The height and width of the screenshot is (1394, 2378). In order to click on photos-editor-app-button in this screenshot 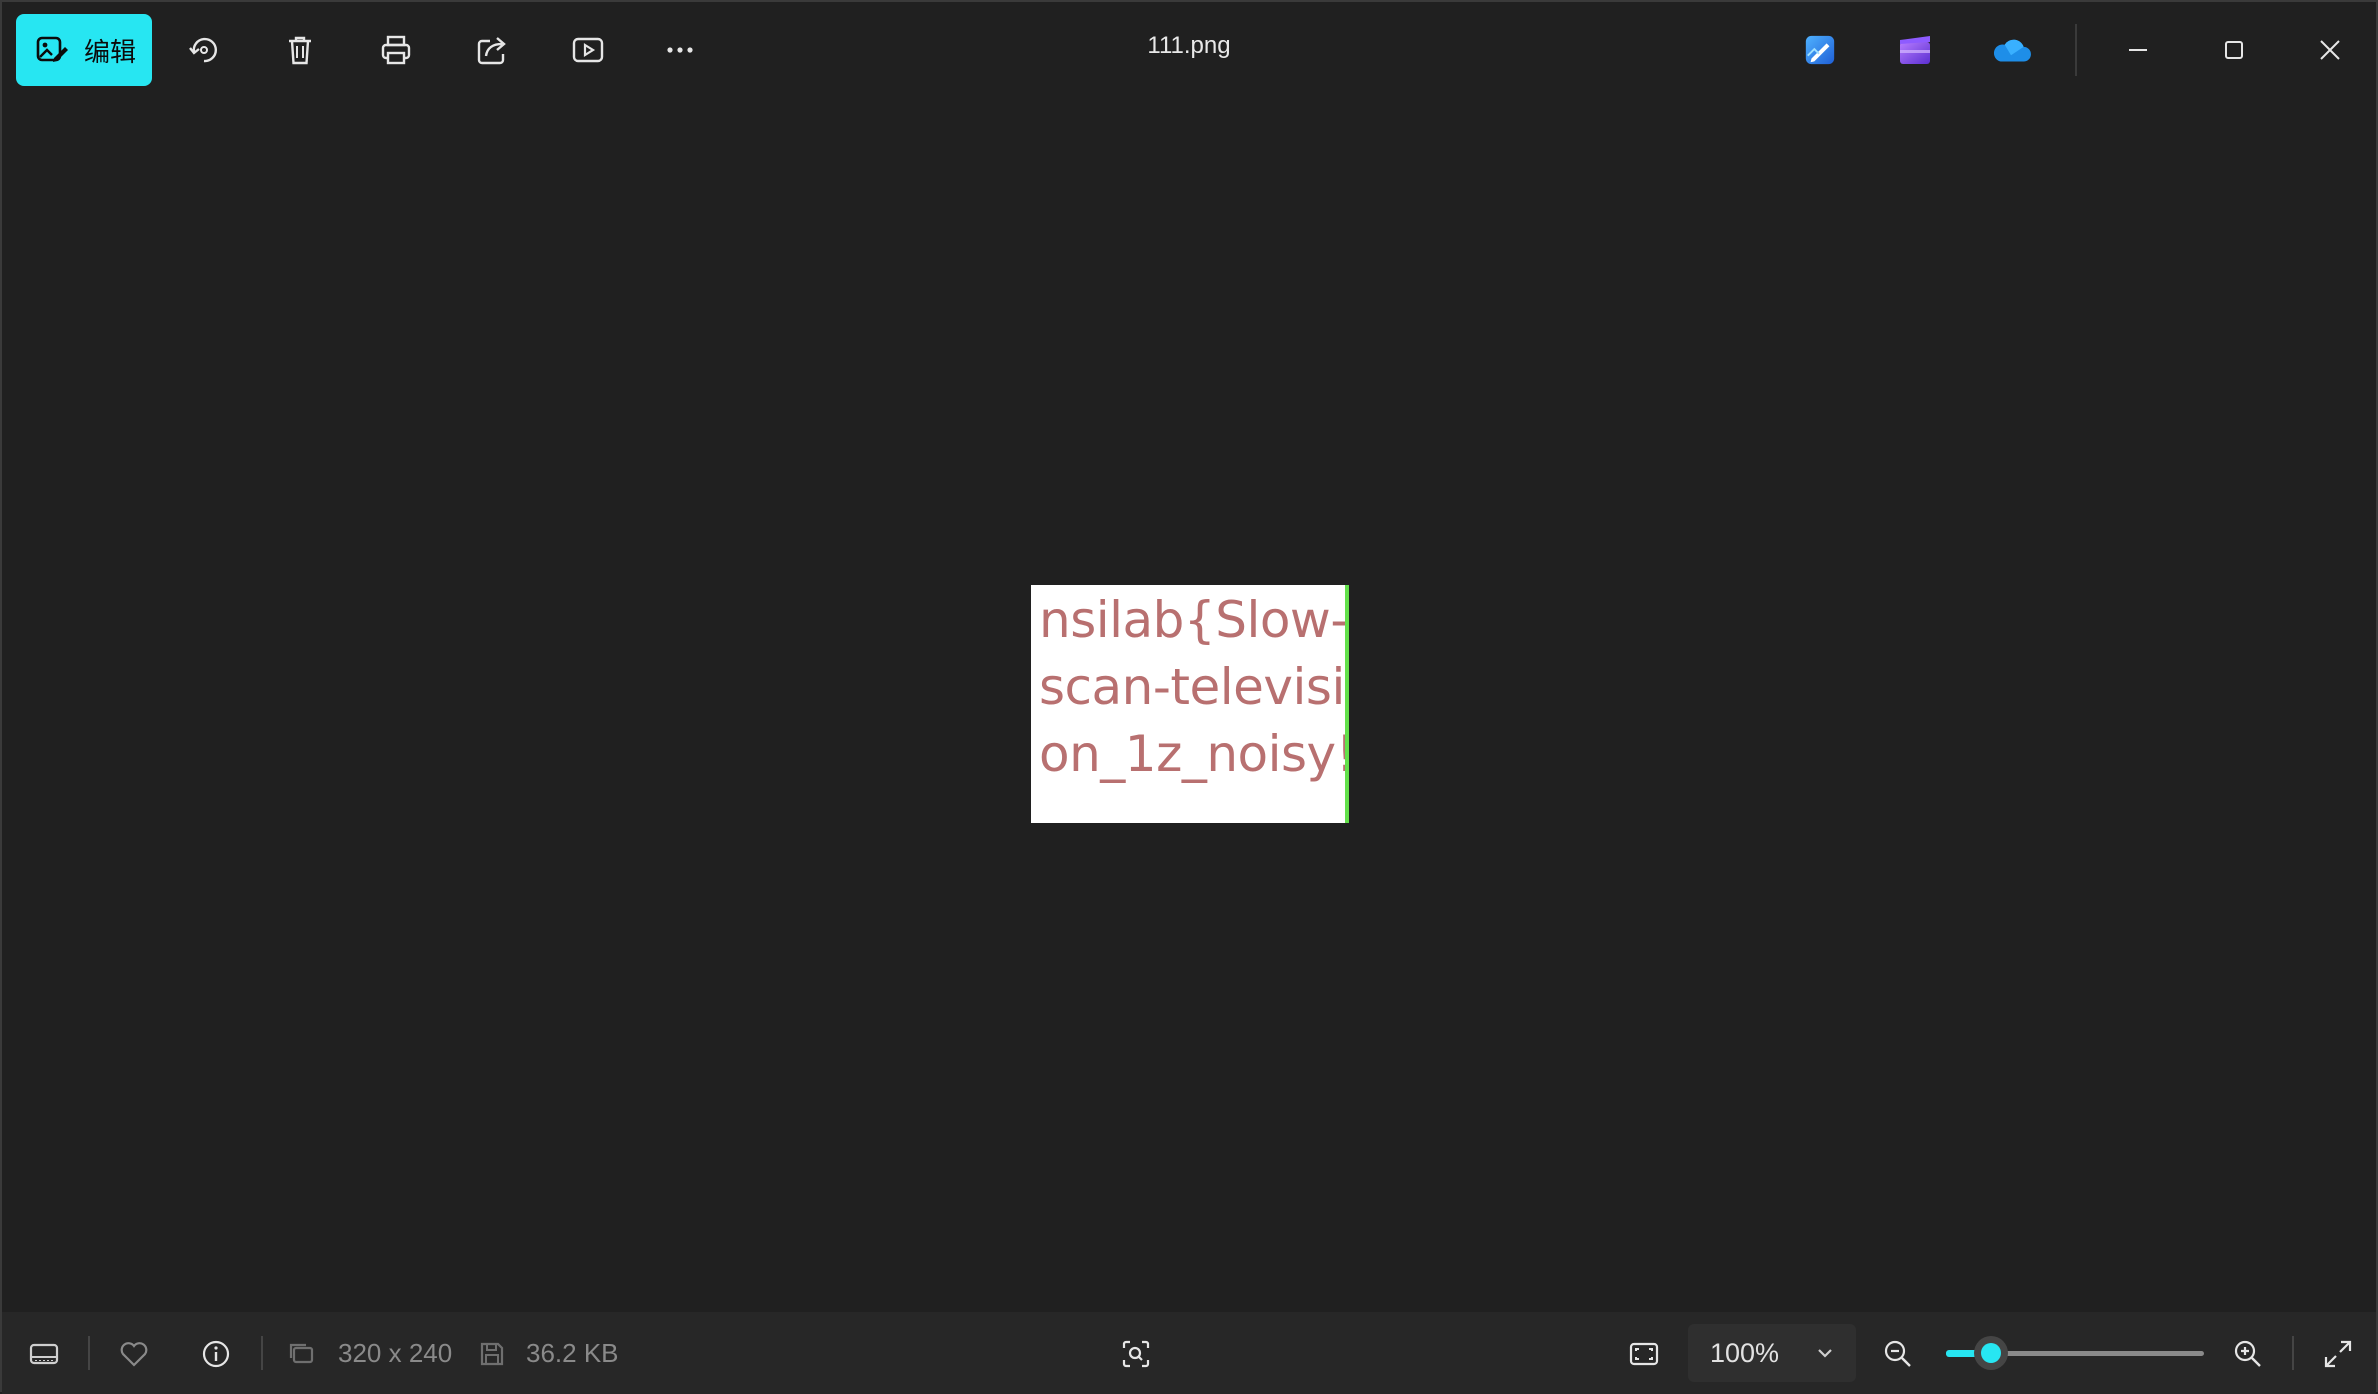, I will do `click(1820, 50)`.